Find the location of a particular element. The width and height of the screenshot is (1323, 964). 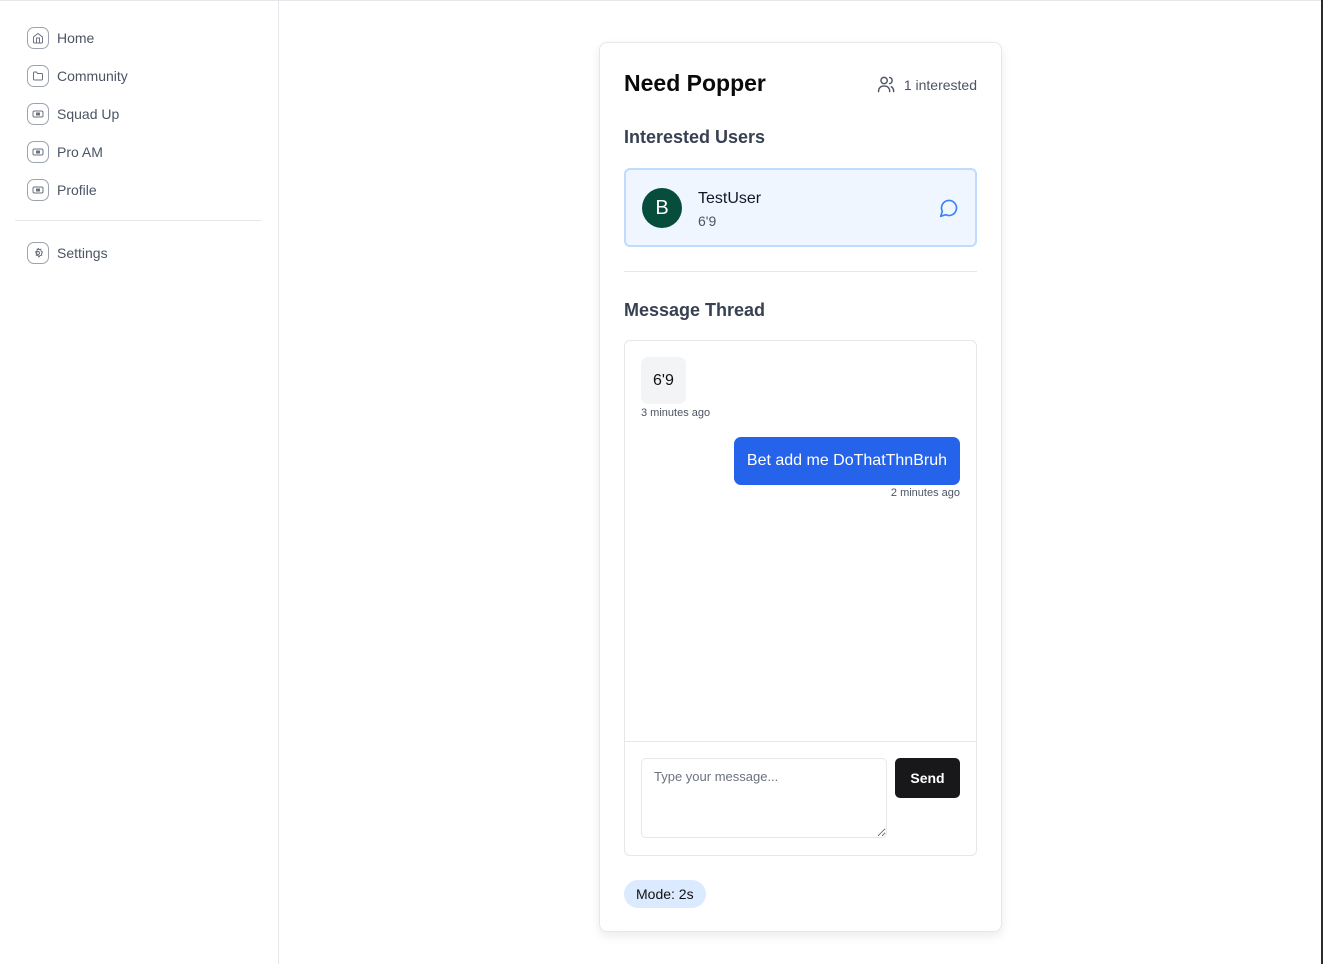

sidebar-item-pro-am: Pro AM is located at coordinates (77, 152).